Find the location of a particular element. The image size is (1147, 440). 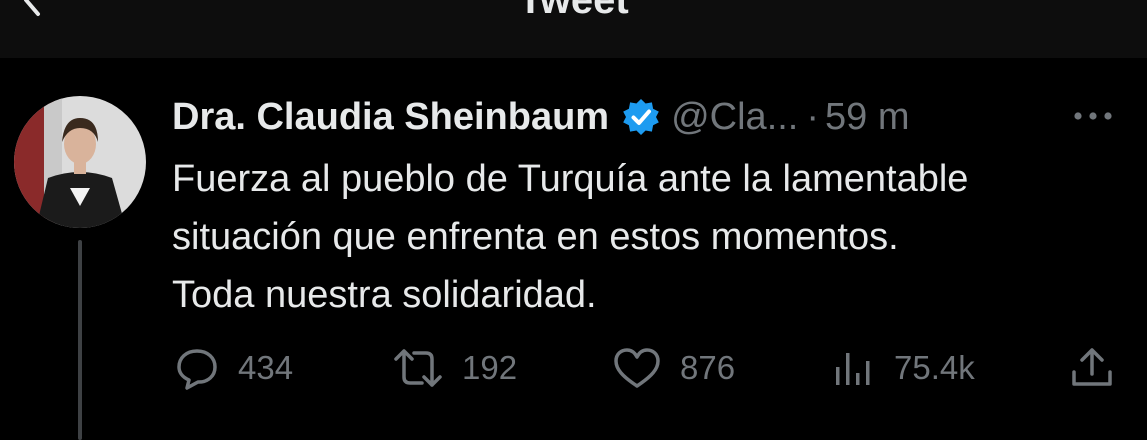

avatar is located at coordinates (80, 162).